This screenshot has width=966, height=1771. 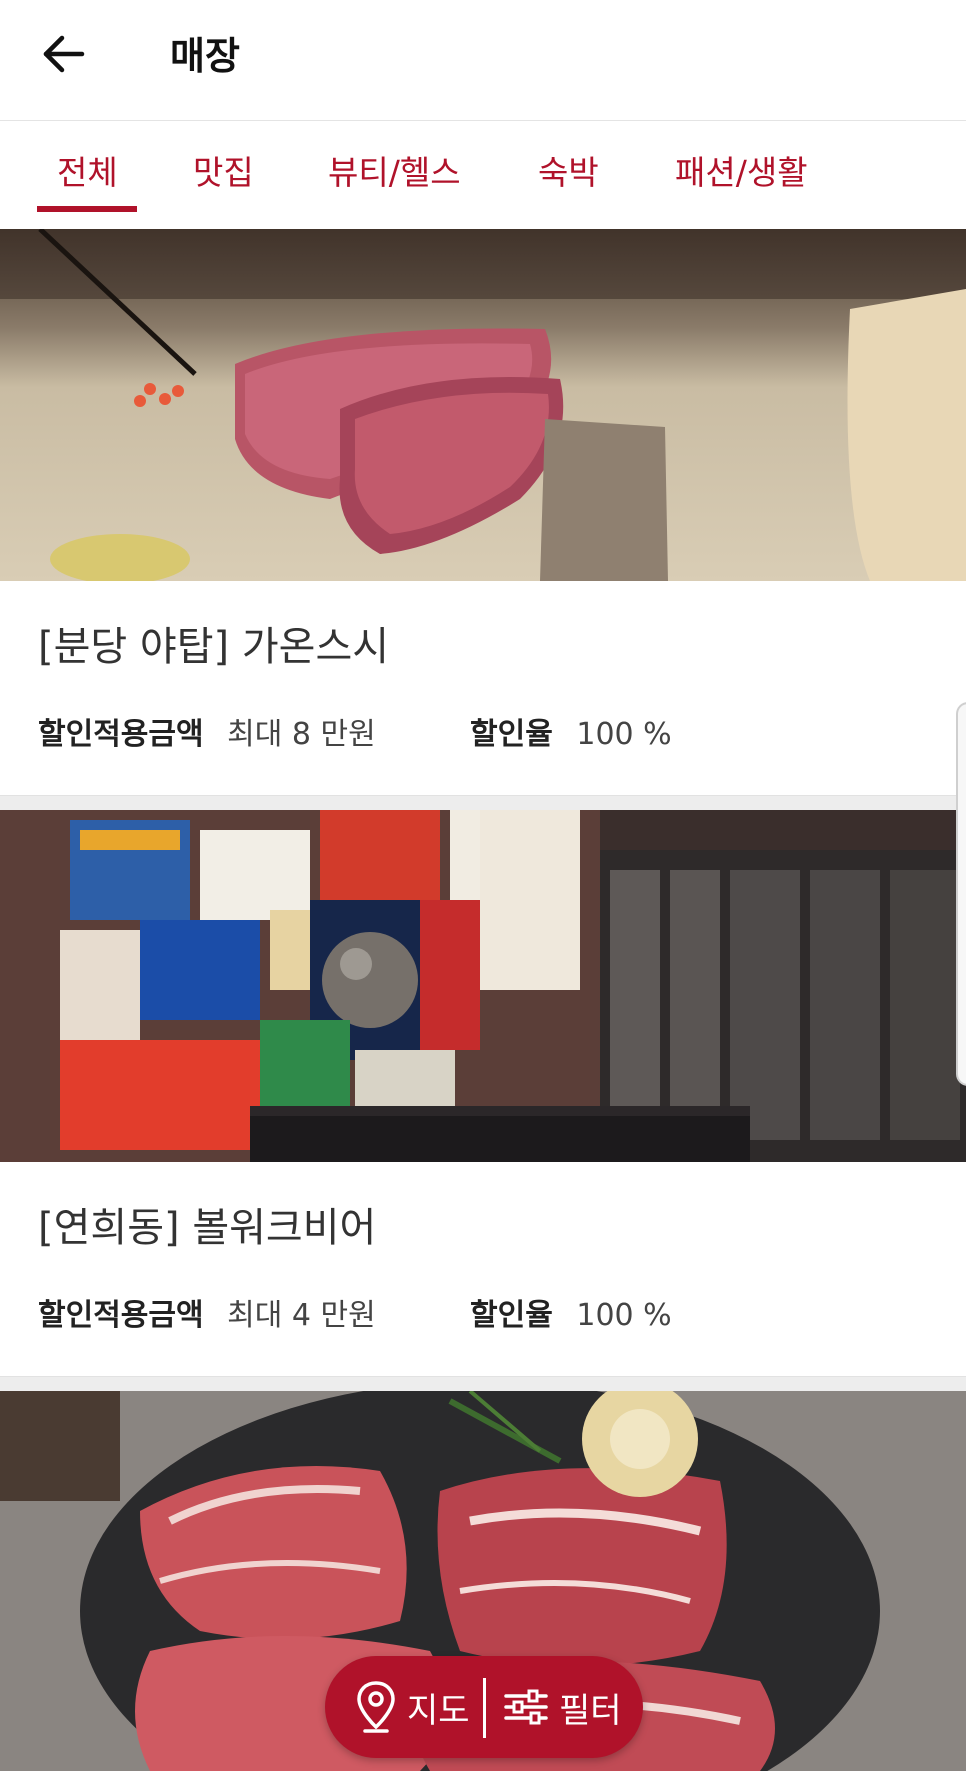 What do you see at coordinates (568, 173) in the screenshot?
I see `tab-lodging: 숙박` at bounding box center [568, 173].